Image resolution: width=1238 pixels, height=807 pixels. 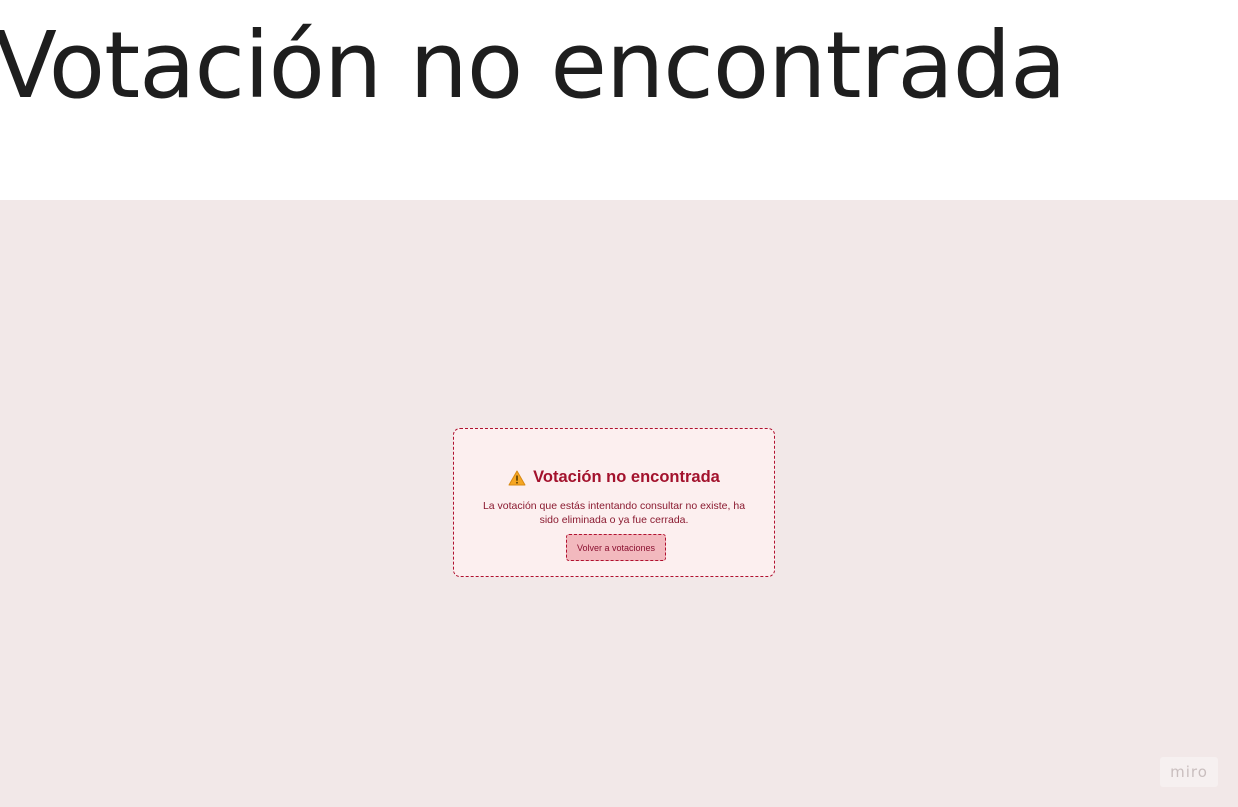 I want to click on card-title-row: Votación no encontrada, so click(x=614, y=477).